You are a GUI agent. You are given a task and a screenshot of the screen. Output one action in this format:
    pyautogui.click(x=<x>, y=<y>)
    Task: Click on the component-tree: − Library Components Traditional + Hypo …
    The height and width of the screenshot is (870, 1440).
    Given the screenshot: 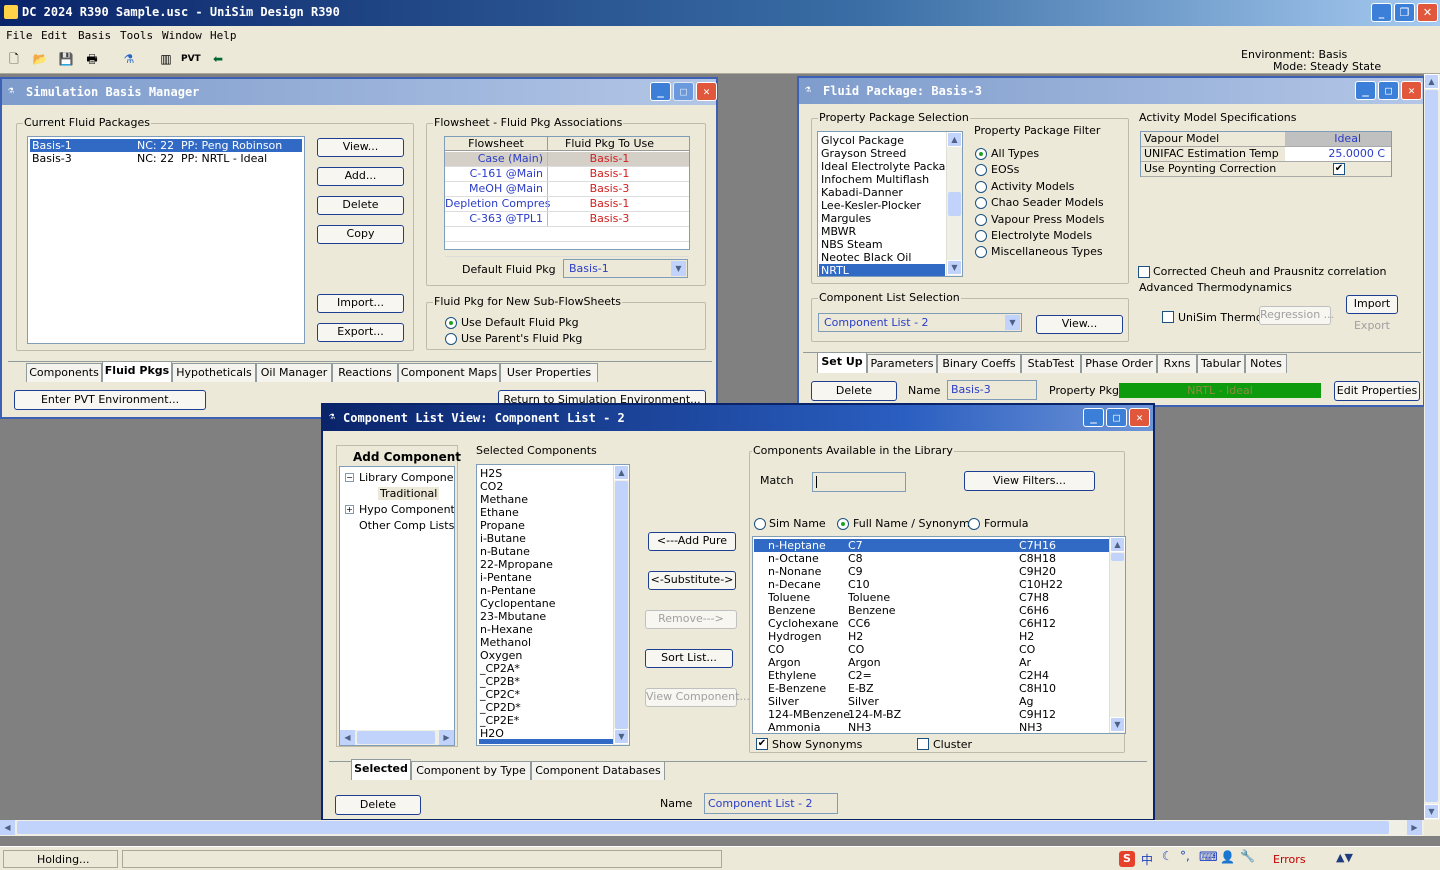 What is the action you would take?
    pyautogui.click(x=397, y=606)
    